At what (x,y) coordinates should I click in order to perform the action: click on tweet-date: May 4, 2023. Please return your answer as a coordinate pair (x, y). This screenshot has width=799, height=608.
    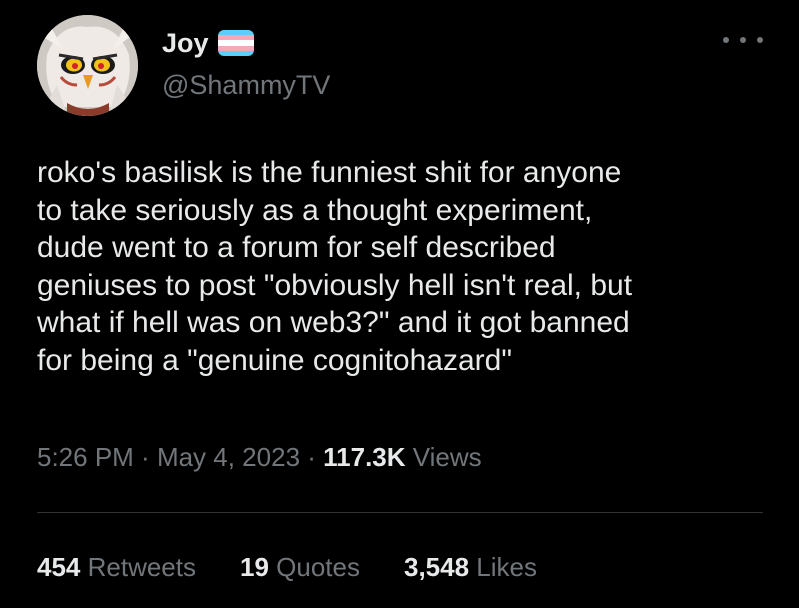
    Looking at the image, I should click on (228, 457).